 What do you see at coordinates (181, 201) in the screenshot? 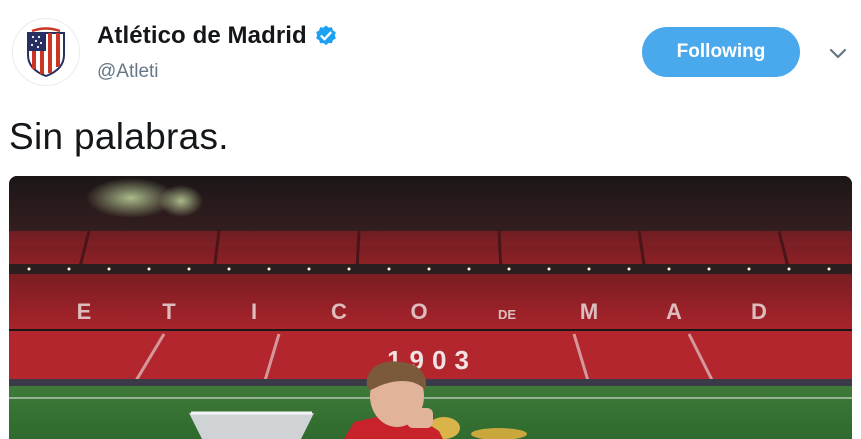
I see `floodlight-glow` at bounding box center [181, 201].